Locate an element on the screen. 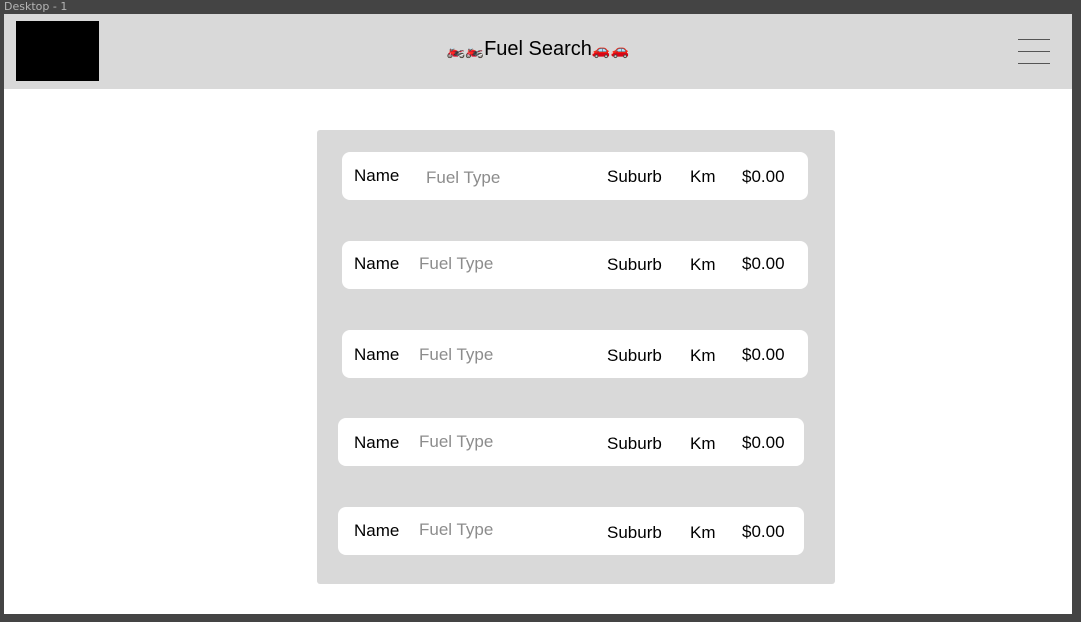 This screenshot has width=1081, height=622. page-title: 🏍️🏍️Fuel Search🚗🚗 is located at coordinates (538, 49).